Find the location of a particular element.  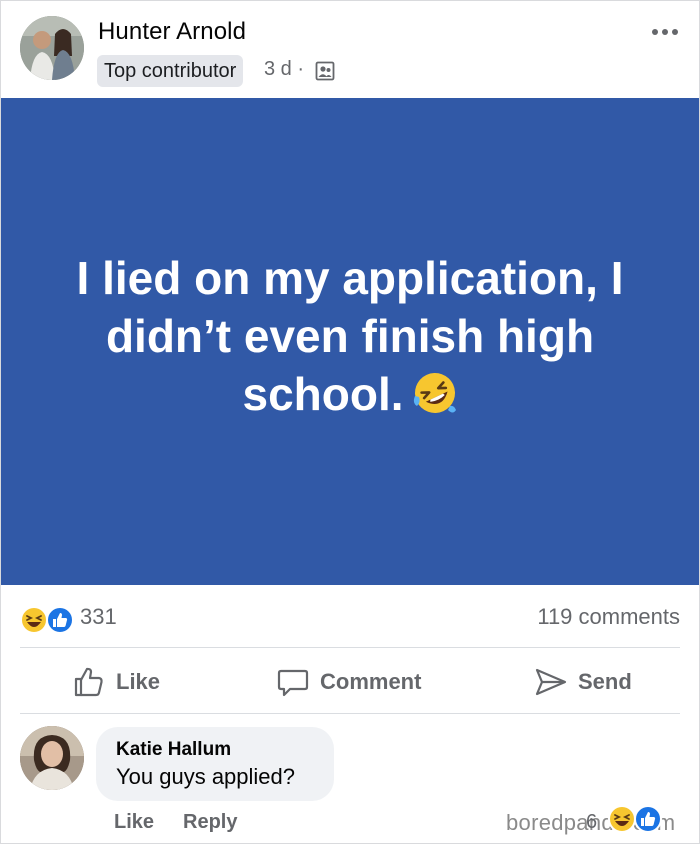

comment-button: Comment is located at coordinates (348, 682).